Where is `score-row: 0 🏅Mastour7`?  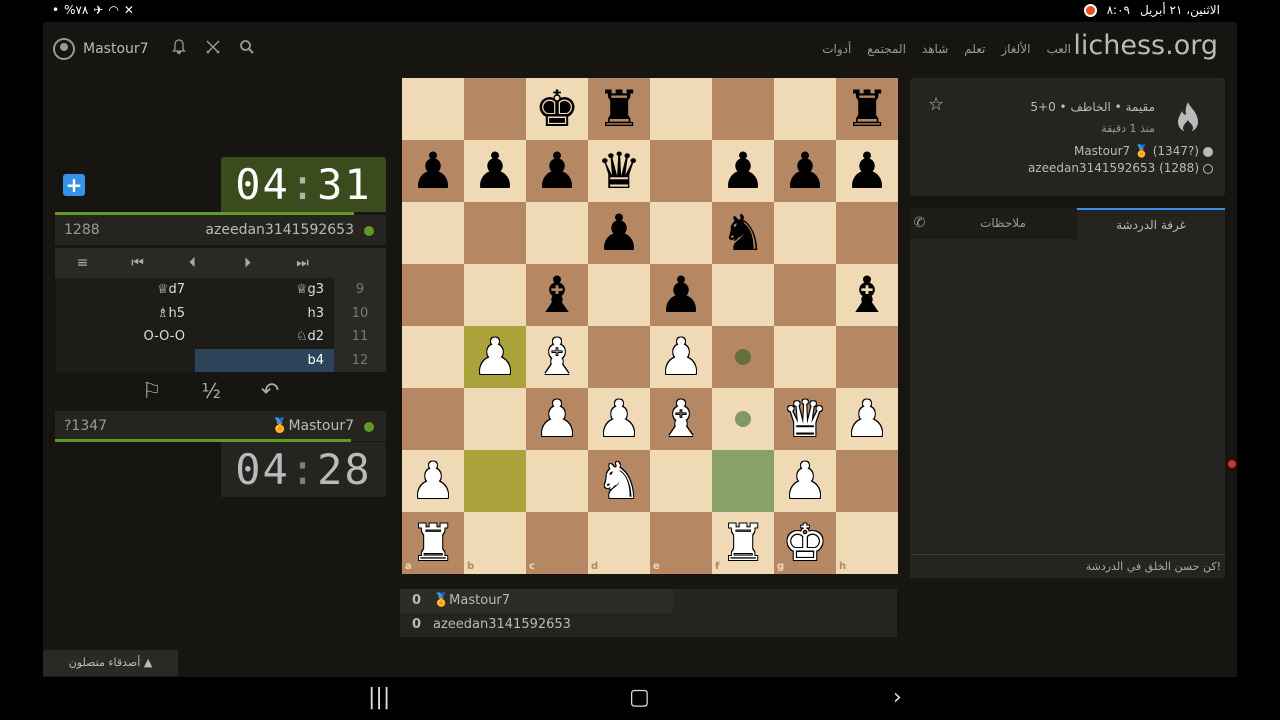
score-row: 0 🏅Mastour7 is located at coordinates (536, 601).